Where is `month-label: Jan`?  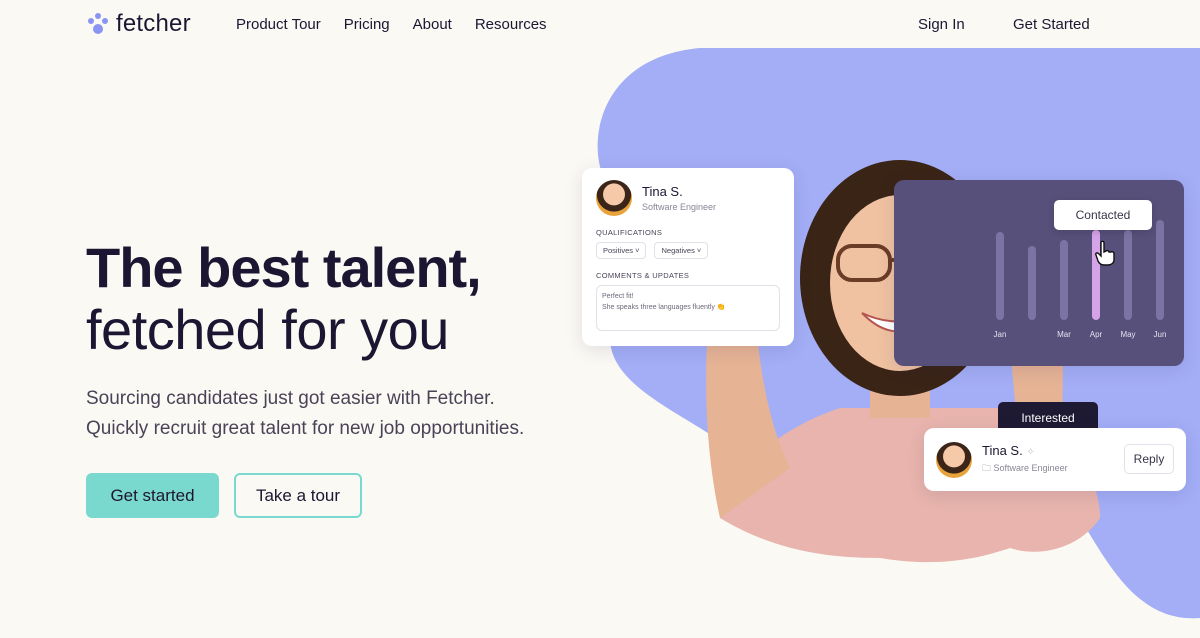
month-label: Jan is located at coordinates (1000, 334).